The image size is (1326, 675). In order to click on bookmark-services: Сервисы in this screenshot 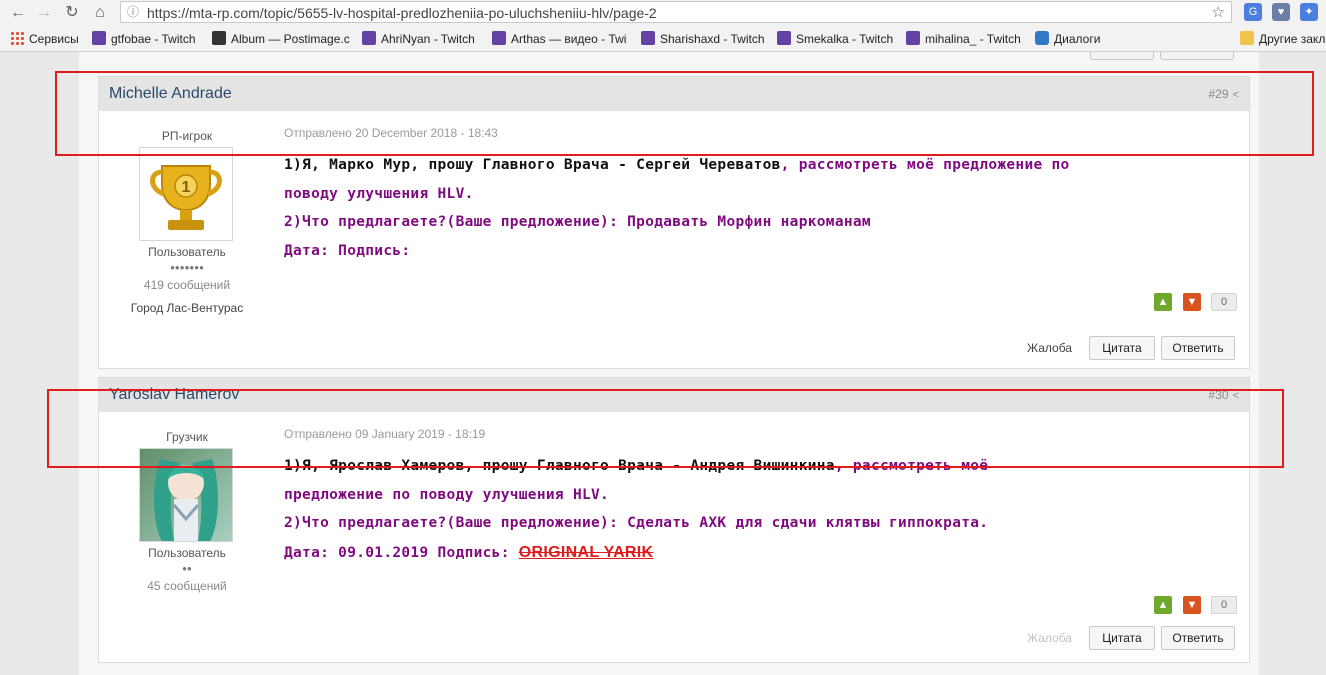, I will do `click(44, 39)`.